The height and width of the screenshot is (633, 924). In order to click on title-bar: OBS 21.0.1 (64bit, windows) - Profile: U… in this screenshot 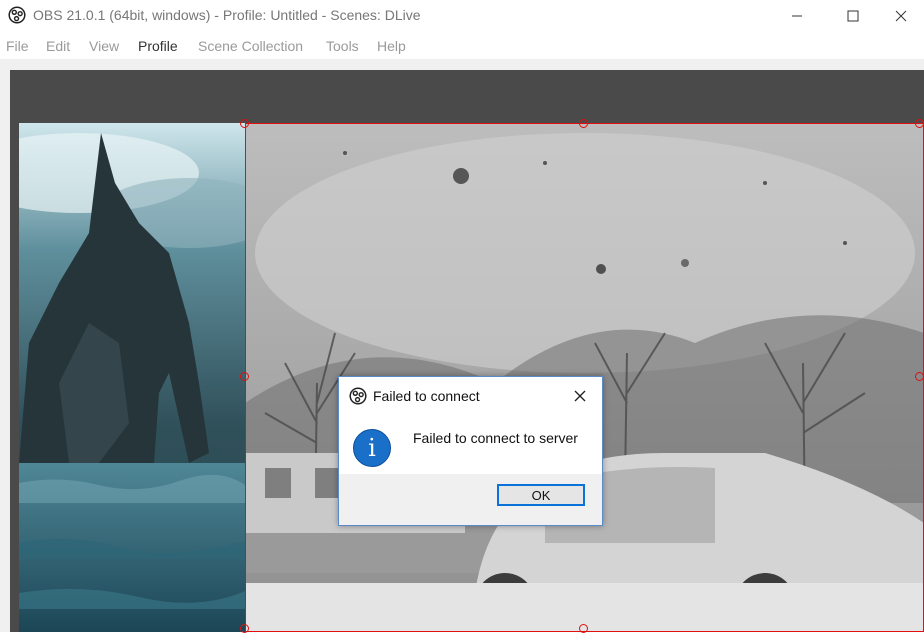, I will do `click(462, 15)`.